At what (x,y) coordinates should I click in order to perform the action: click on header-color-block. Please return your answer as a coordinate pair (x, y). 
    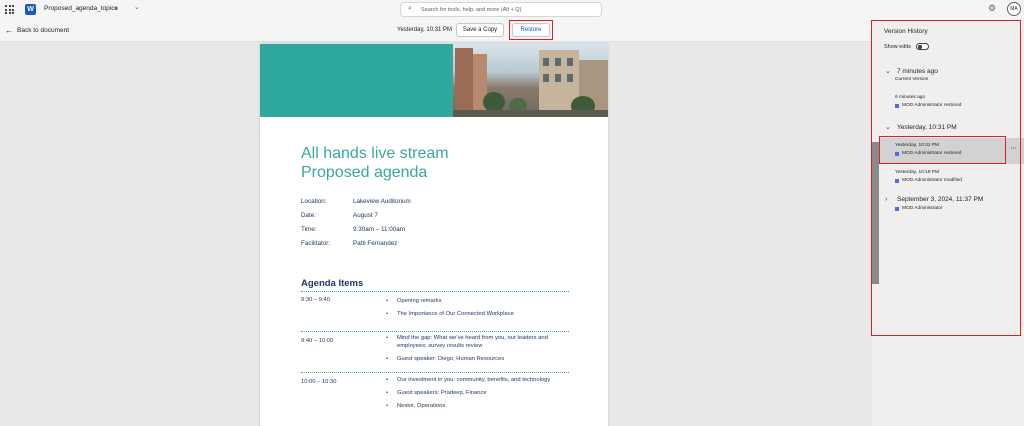
    Looking at the image, I should click on (356, 80).